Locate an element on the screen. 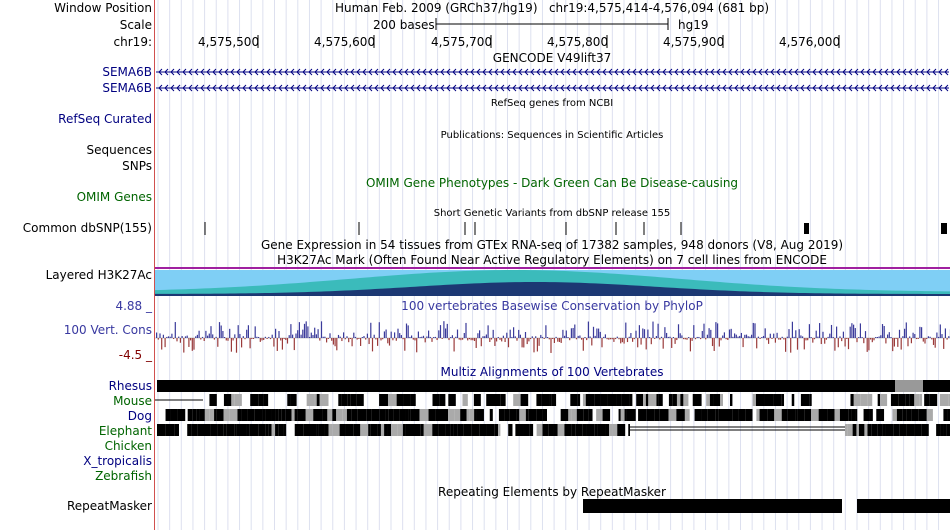 This screenshot has height=530, width=950. gene-label-sema6b-2: SEMA6B is located at coordinates (127, 88).